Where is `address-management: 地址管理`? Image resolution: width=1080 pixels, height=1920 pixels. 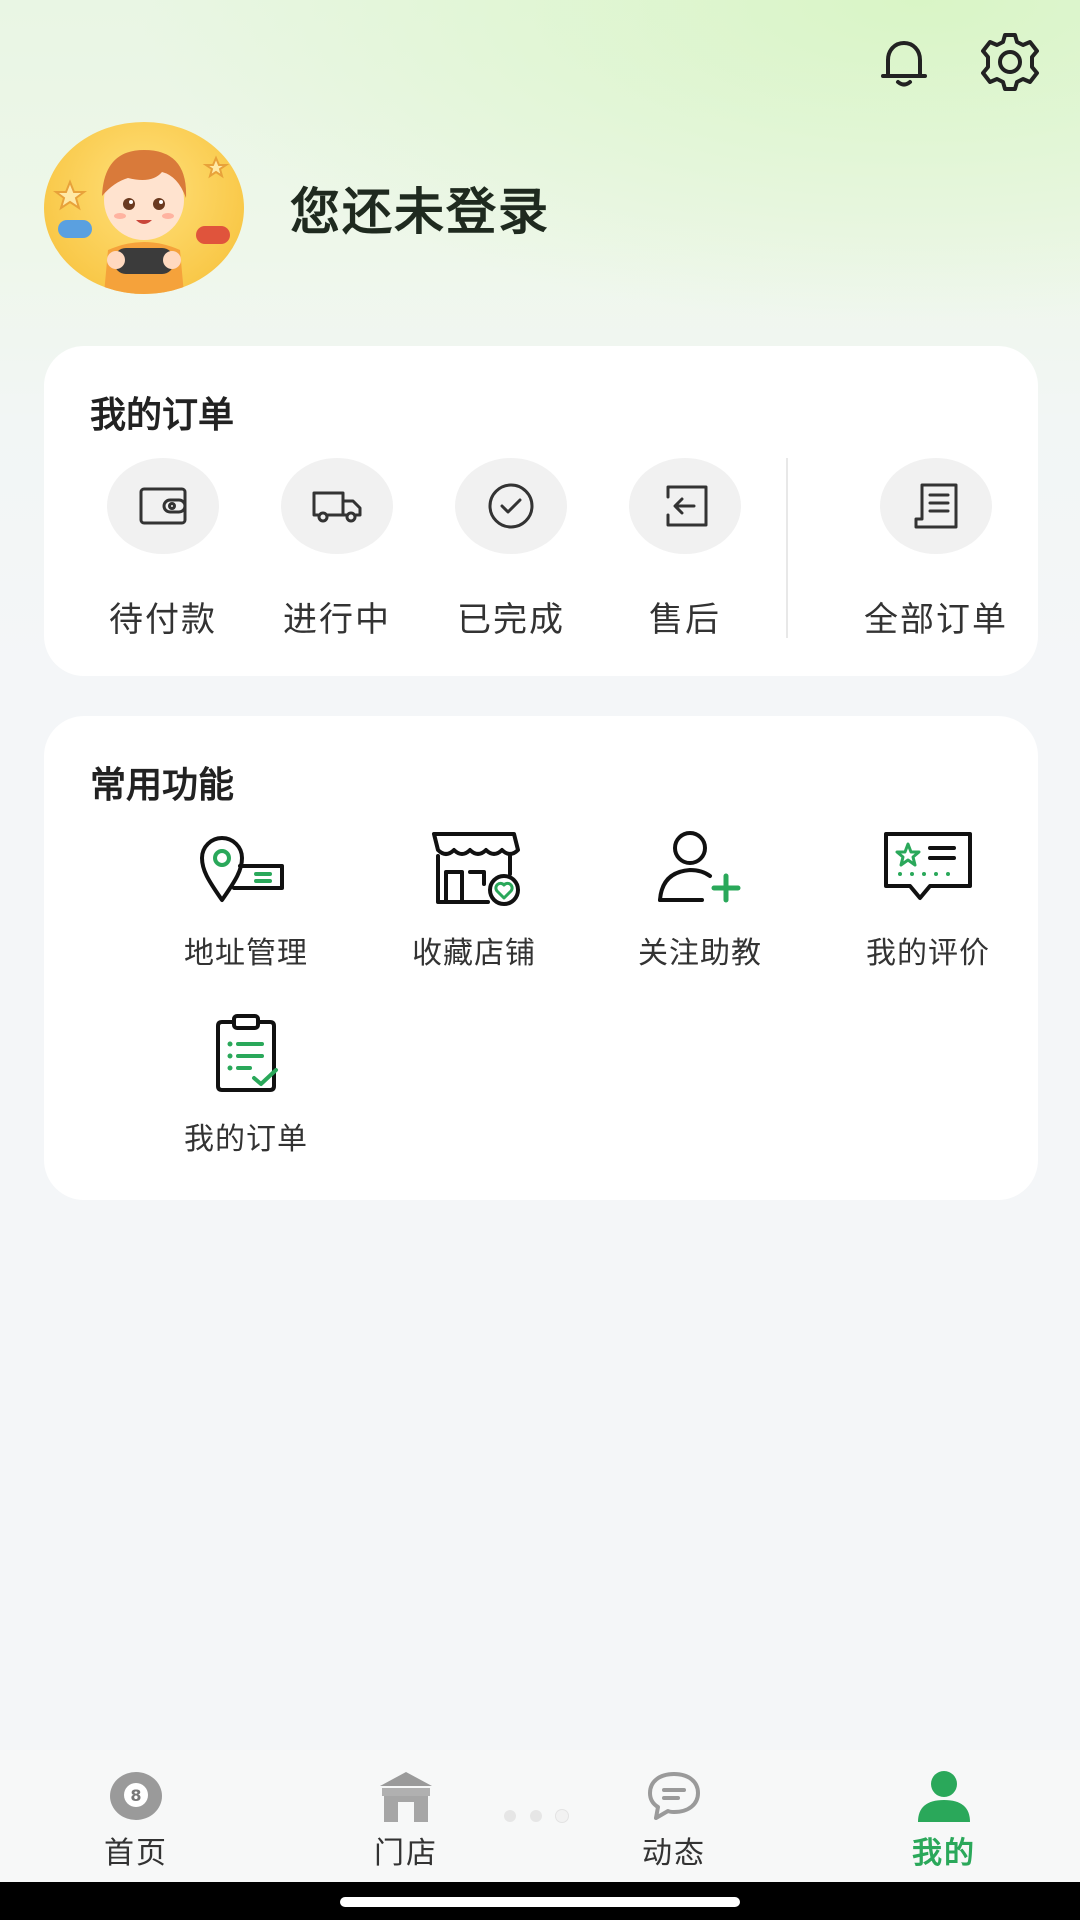
address-management: 地址管理 is located at coordinates (246, 900).